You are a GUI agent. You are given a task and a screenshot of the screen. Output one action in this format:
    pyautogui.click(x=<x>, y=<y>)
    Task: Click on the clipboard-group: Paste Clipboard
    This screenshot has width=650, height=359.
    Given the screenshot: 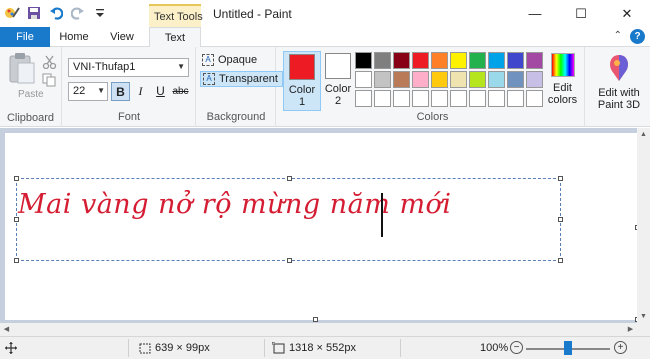 What is the action you would take?
    pyautogui.click(x=31, y=87)
    